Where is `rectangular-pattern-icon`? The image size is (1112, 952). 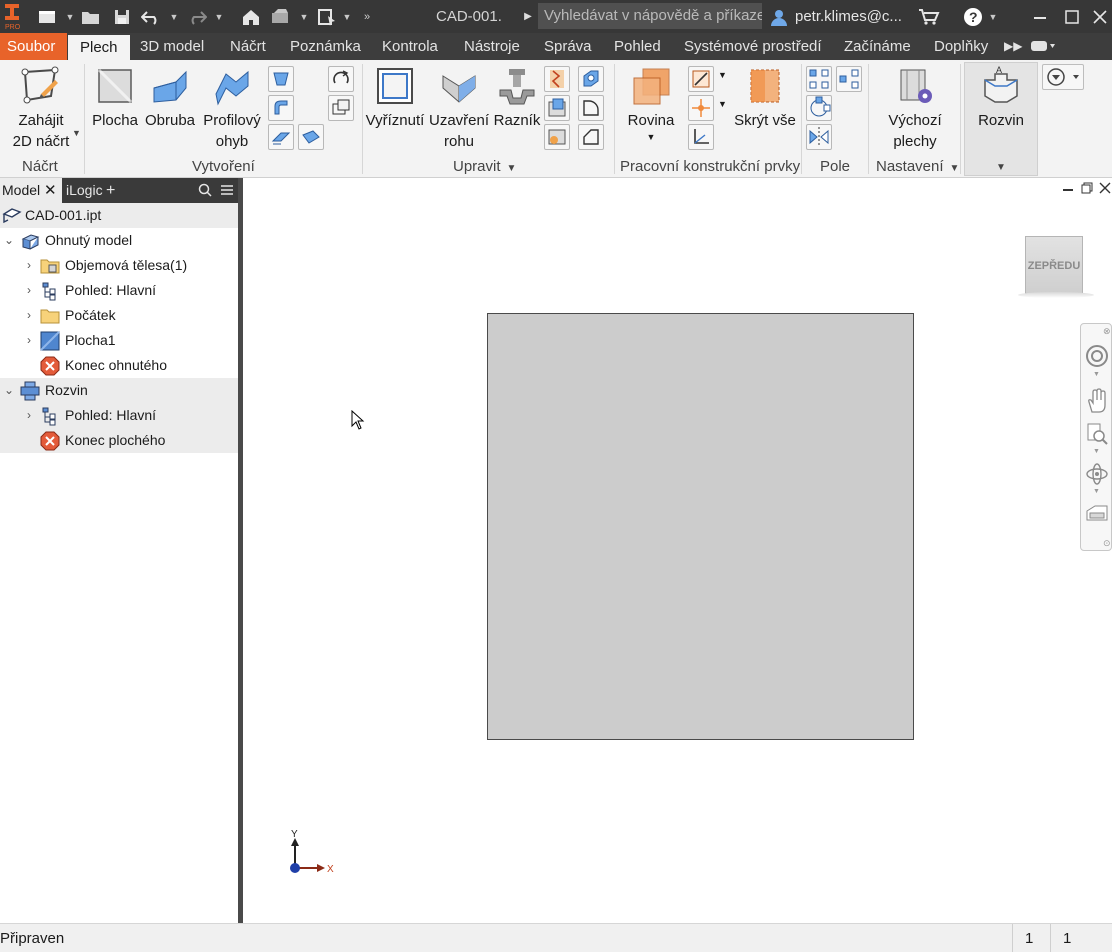
rectangular-pattern-icon is located at coordinates (819, 79).